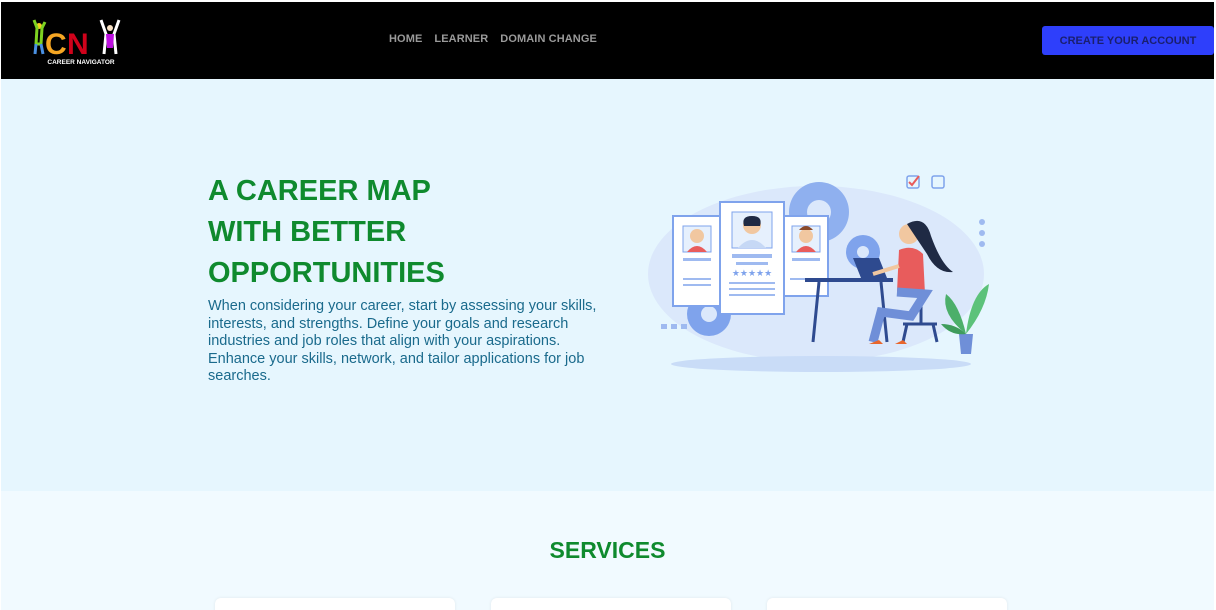 This screenshot has height=610, width=1216. I want to click on hero-title-line: A CAREER MAP, so click(319, 191).